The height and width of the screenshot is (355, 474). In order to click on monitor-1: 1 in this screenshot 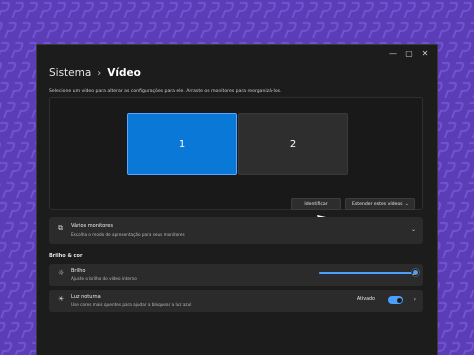, I will do `click(182, 144)`.